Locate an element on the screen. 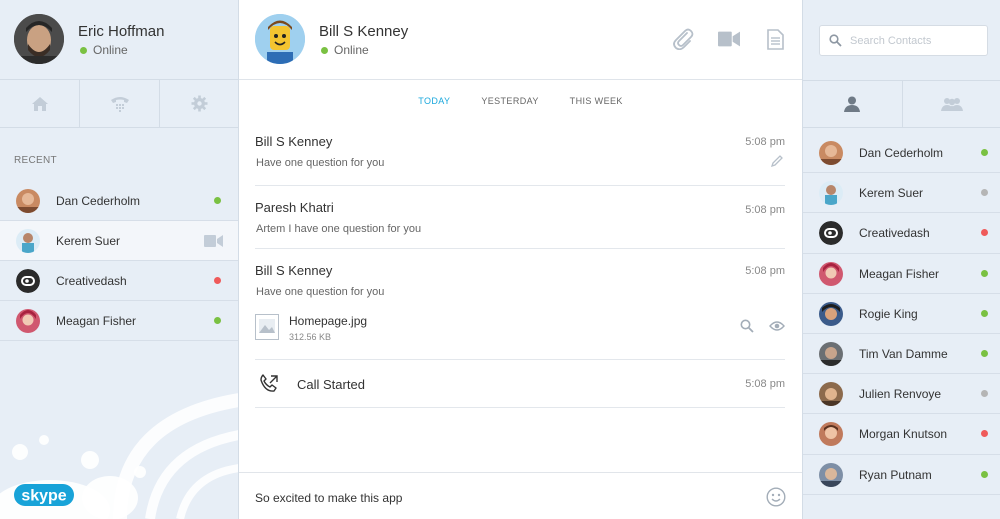 This screenshot has height=519, width=1000. contact-item-ryan-putnam: Ryan Putnam is located at coordinates (901, 475).